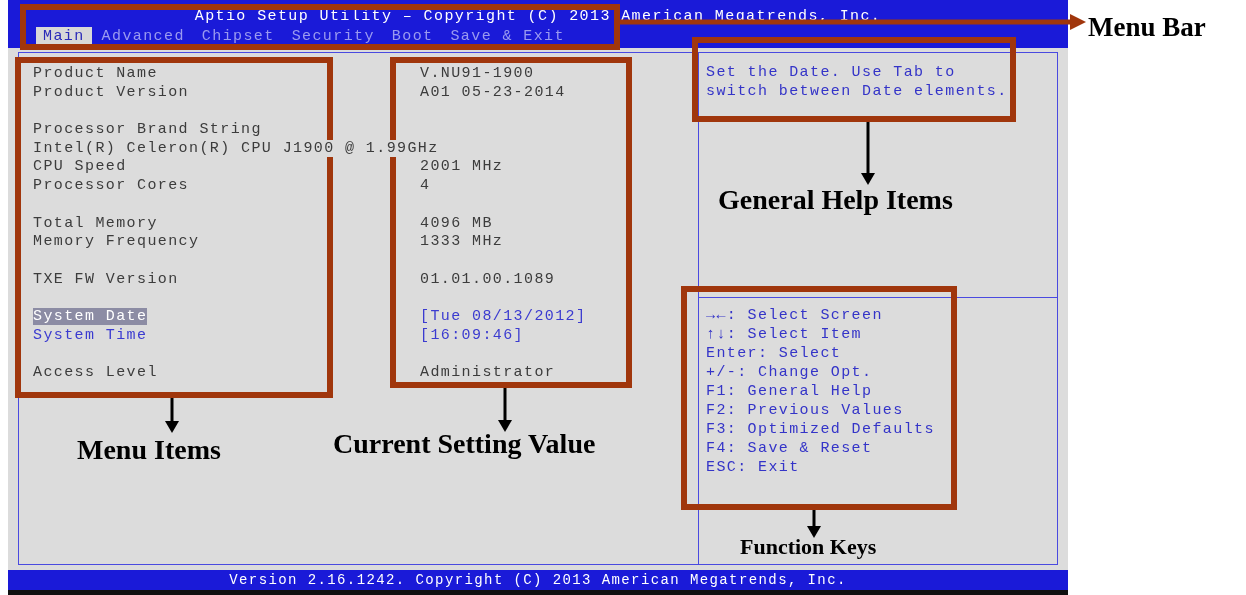 The height and width of the screenshot is (595, 1246). What do you see at coordinates (412, 36) in the screenshot?
I see `menu-tab: Boot` at bounding box center [412, 36].